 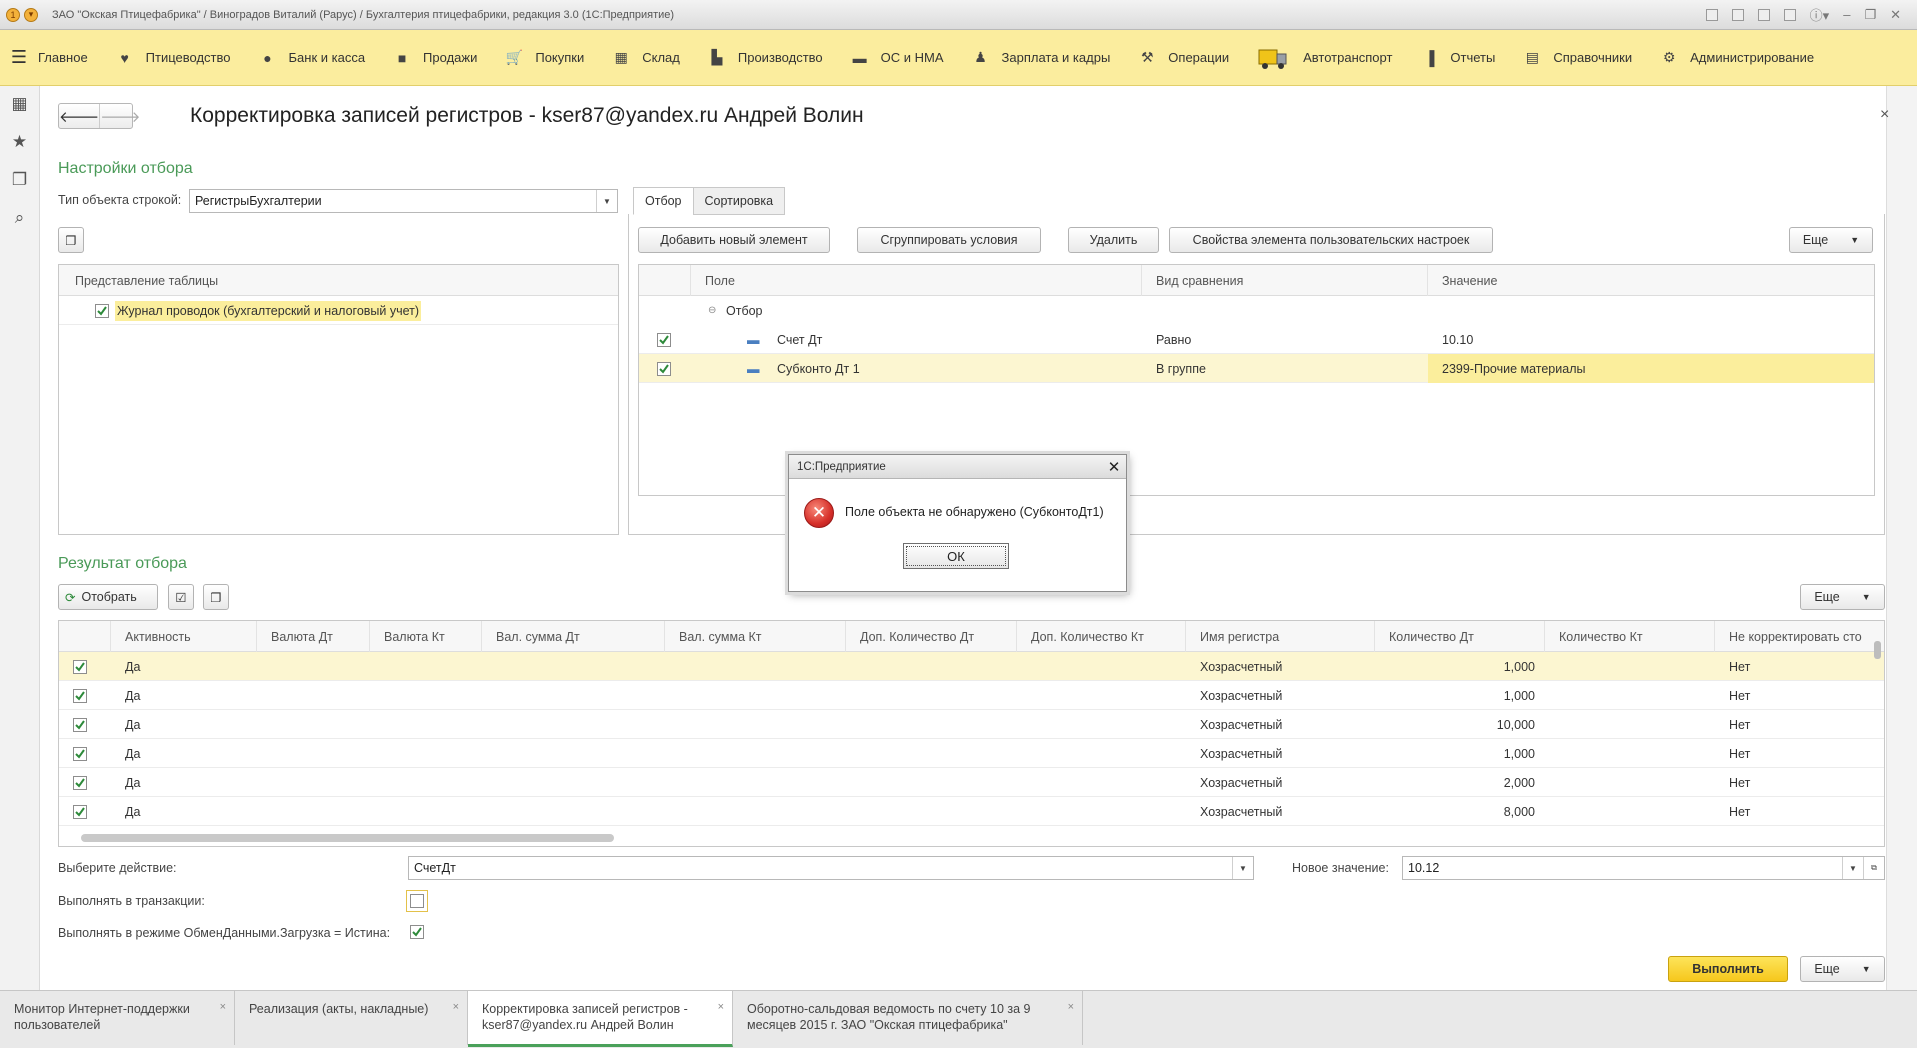 I want to click on transaction-checkbox, so click(x=417, y=901).